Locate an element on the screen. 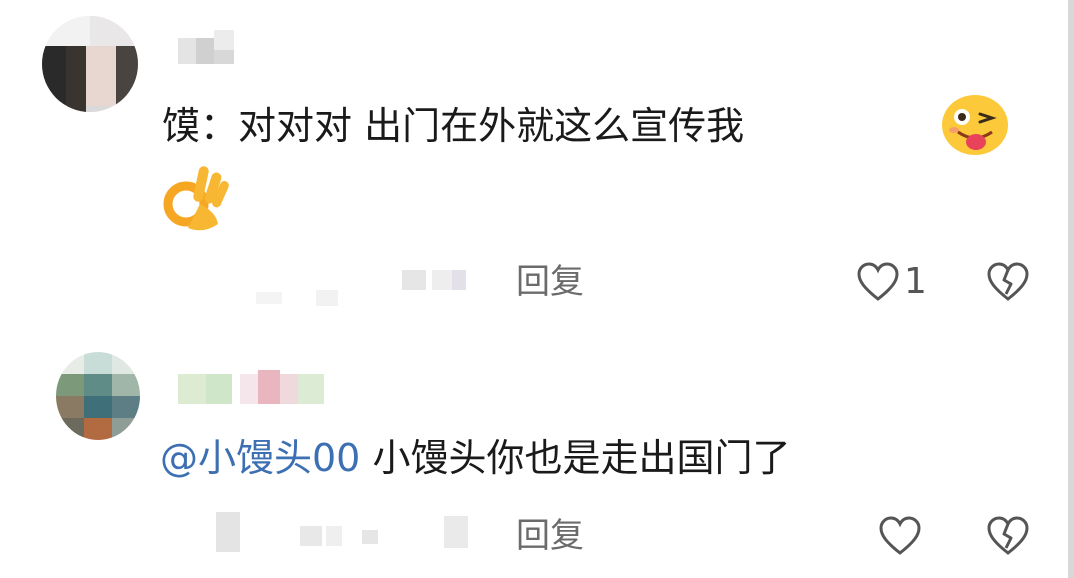 Image resolution: width=1074 pixels, height=578 pixels. like-count: 1 is located at coordinates (915, 281).